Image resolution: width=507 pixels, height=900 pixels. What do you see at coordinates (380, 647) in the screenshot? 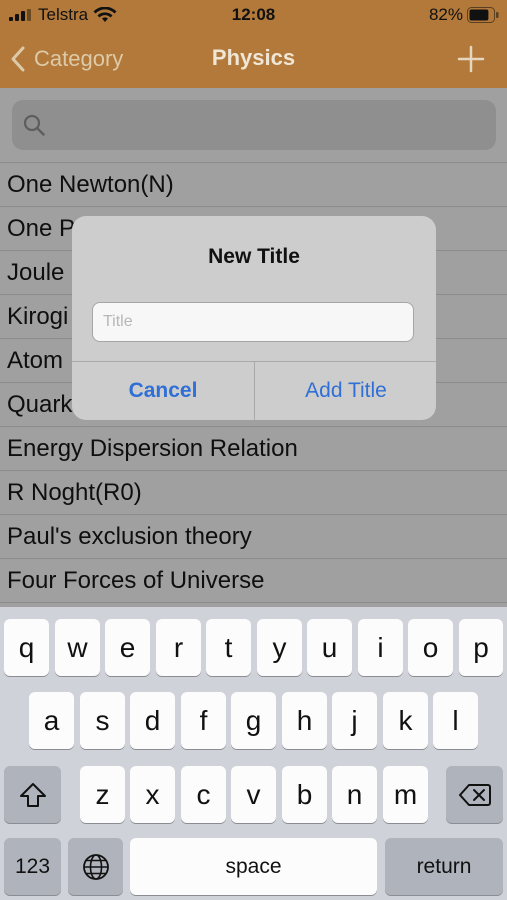
I see `key-i: i` at bounding box center [380, 647].